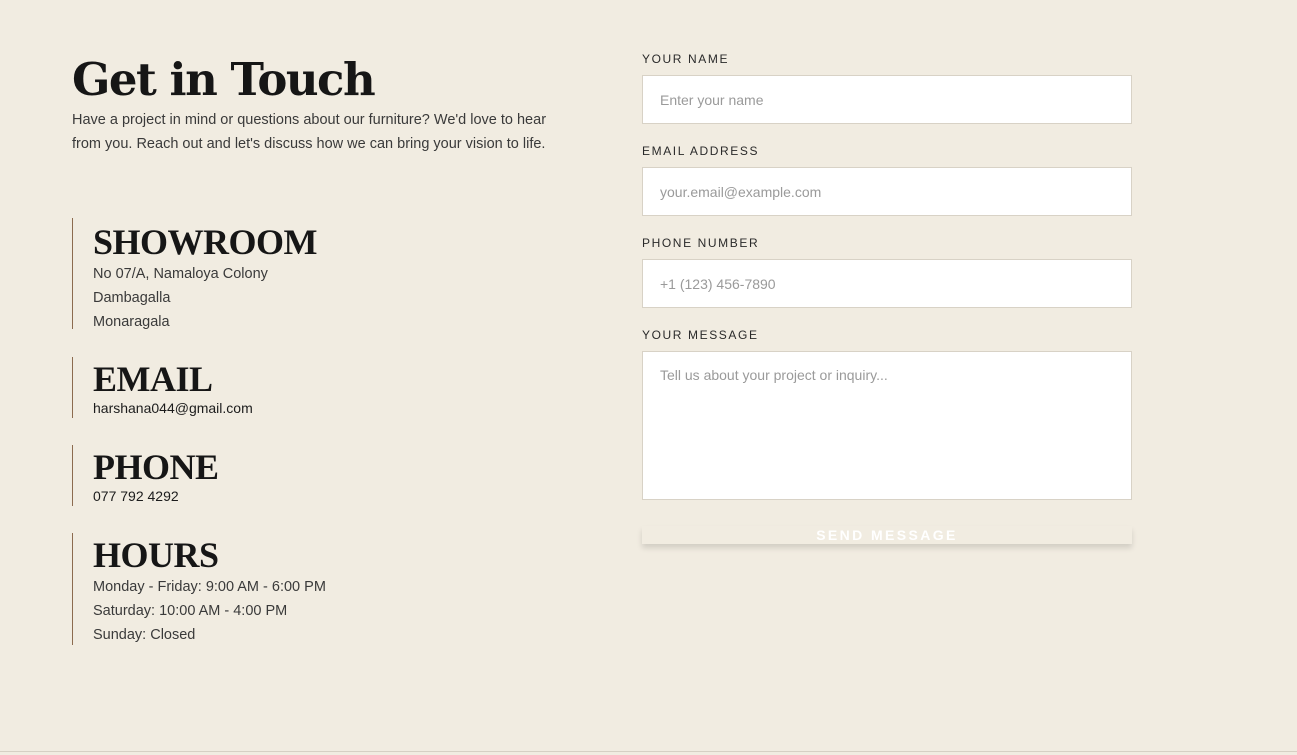 This screenshot has width=1297, height=755. Describe the element at coordinates (701, 151) in the screenshot. I see `email-label: EMAIL ADDRESS` at that location.